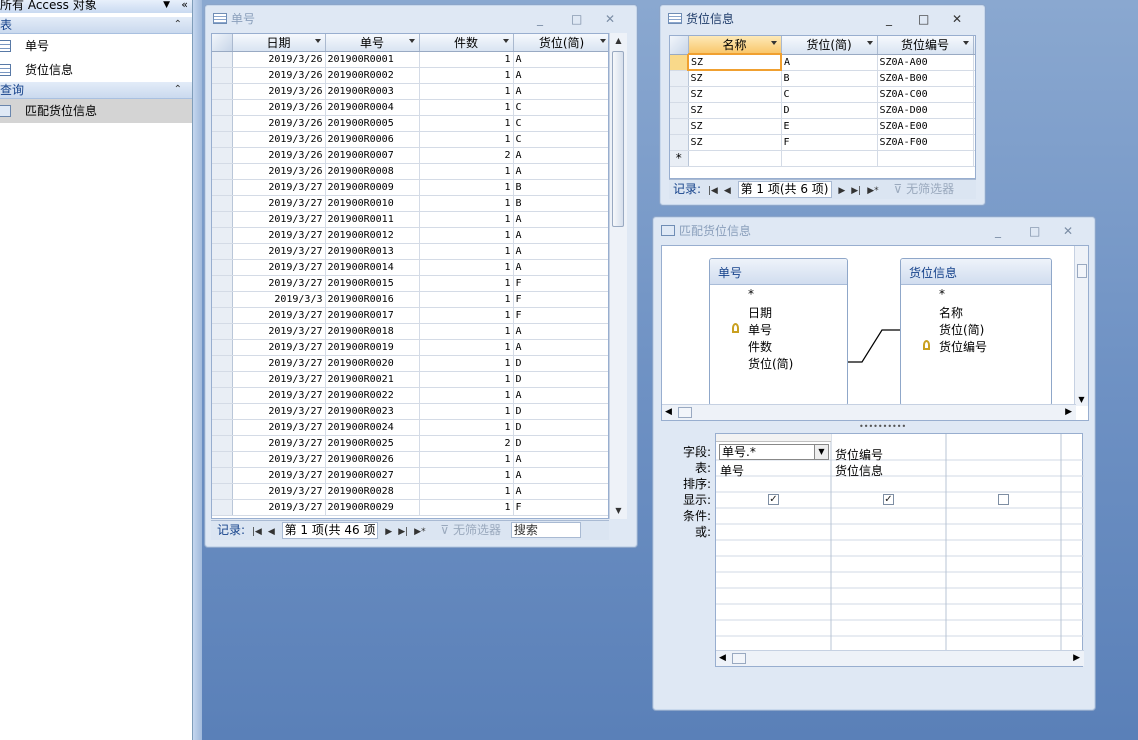 This screenshot has height=740, width=1138. Describe the element at coordinates (410, 443) in the screenshot. I see `table-row: 2019/3/27 201900R0025 2 D` at that location.